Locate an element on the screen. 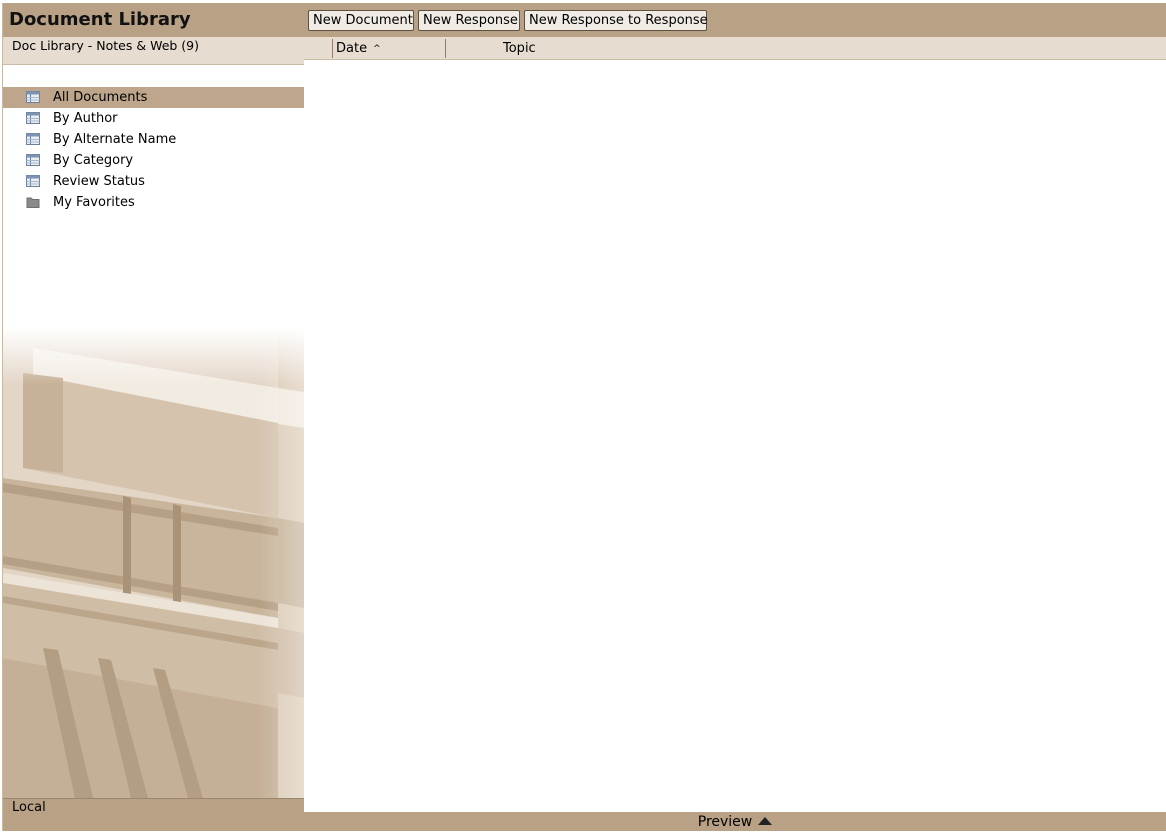 Image resolution: width=1166 pixels, height=833 pixels. new-document-button: New Document is located at coordinates (361, 20).